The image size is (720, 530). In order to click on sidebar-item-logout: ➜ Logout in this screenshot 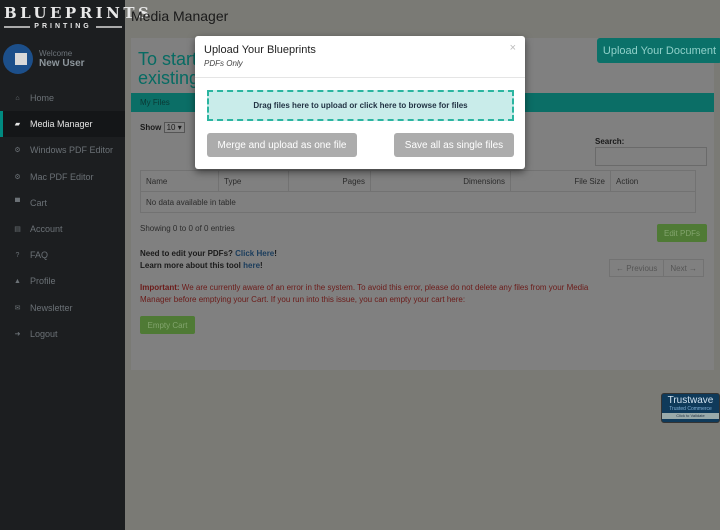, I will do `click(62, 334)`.